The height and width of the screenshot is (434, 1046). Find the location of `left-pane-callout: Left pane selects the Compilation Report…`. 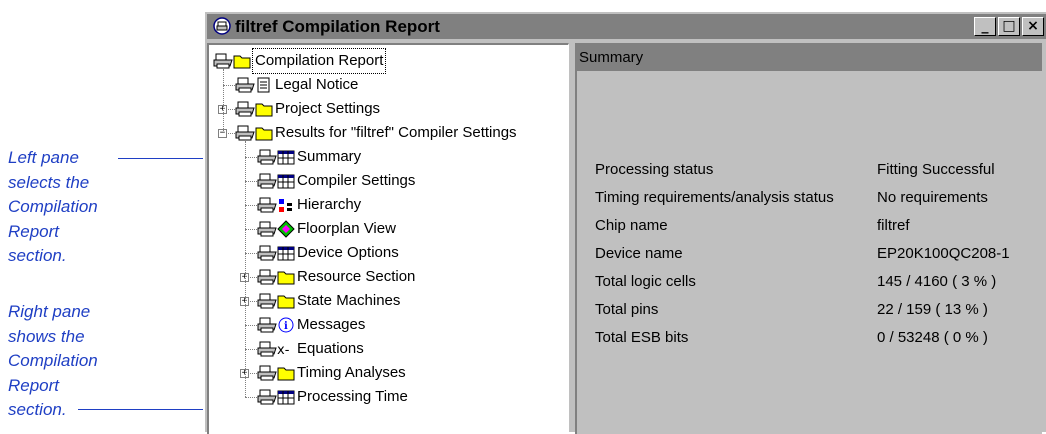

left-pane-callout: Left pane selects the Compilation Report… is located at coordinates (78, 207).